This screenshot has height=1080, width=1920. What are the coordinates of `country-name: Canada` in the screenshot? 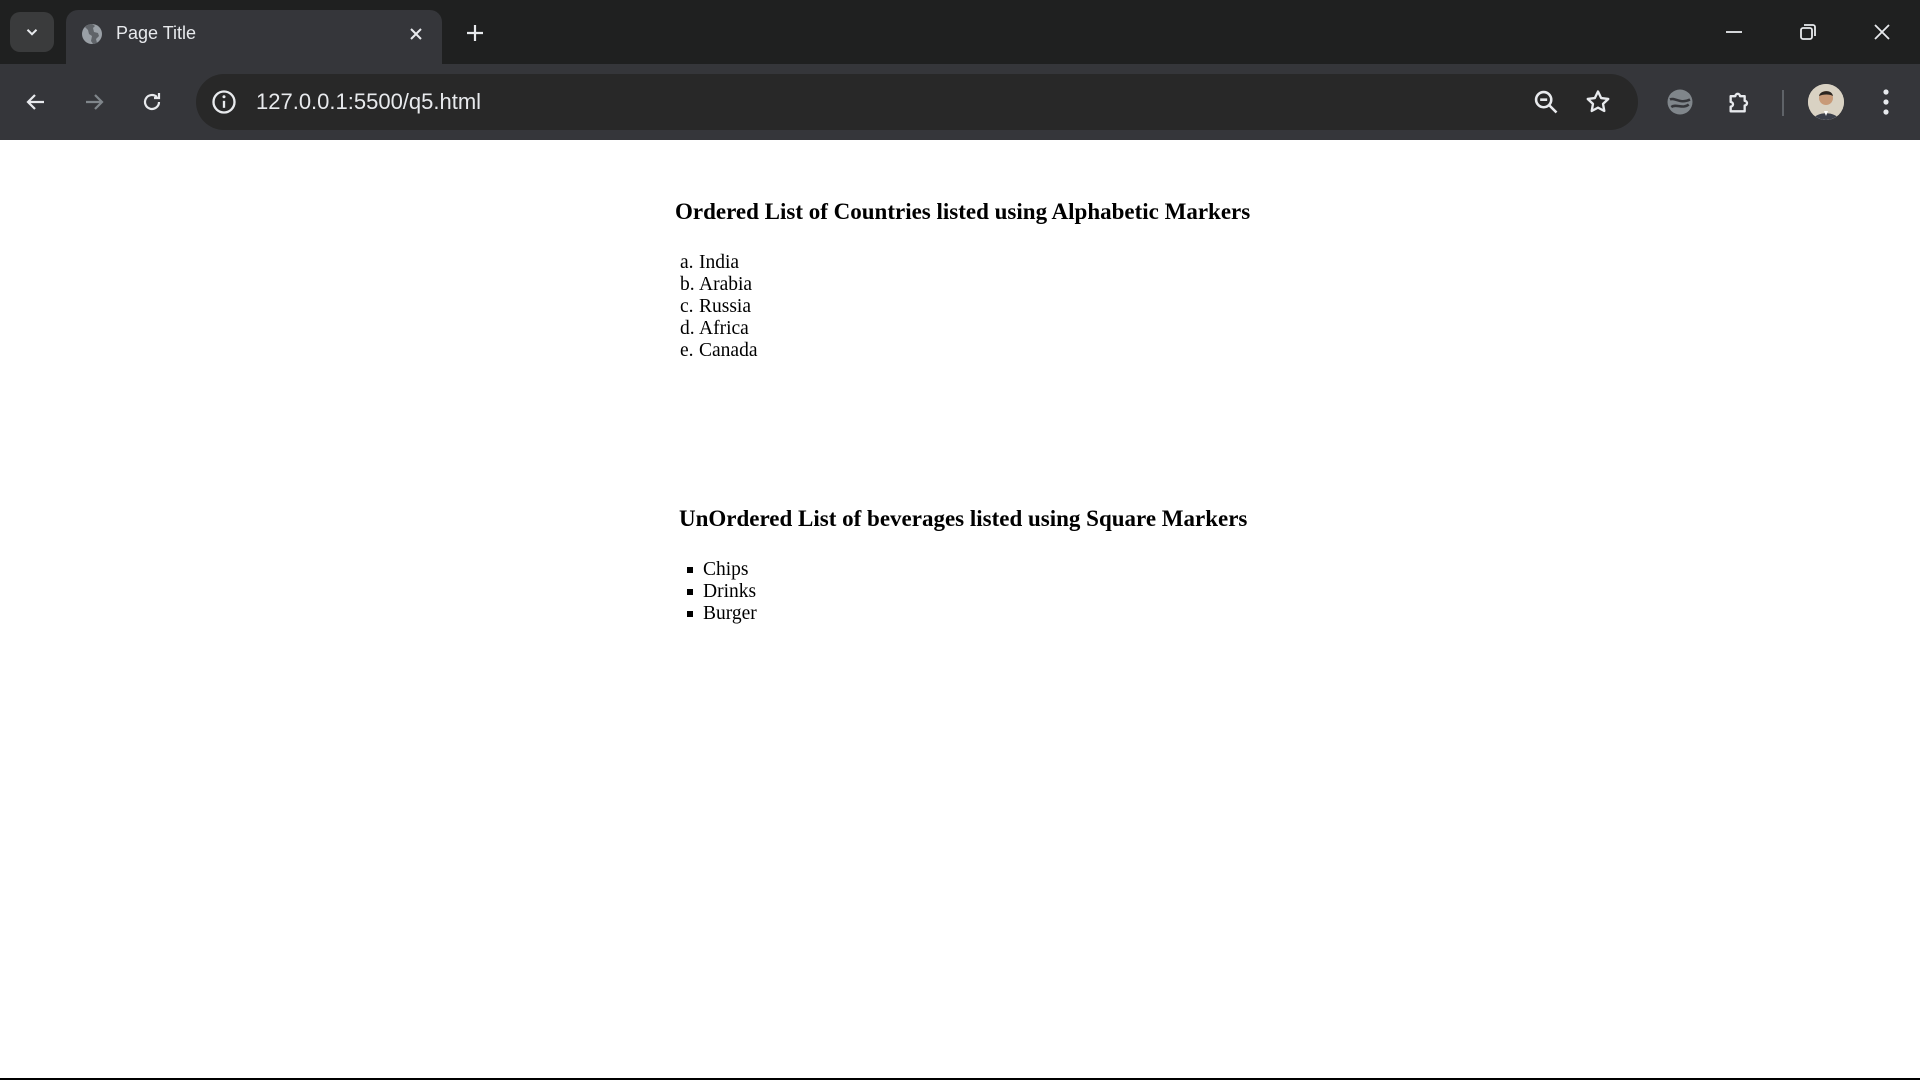 It's located at (728, 350).